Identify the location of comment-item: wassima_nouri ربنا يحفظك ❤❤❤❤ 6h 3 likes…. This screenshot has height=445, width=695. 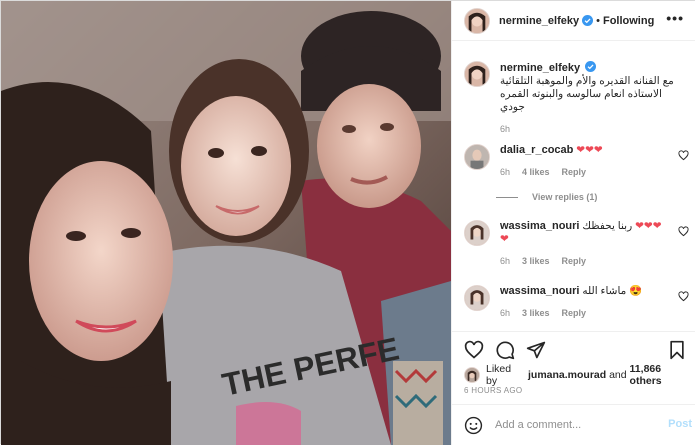
(576, 244).